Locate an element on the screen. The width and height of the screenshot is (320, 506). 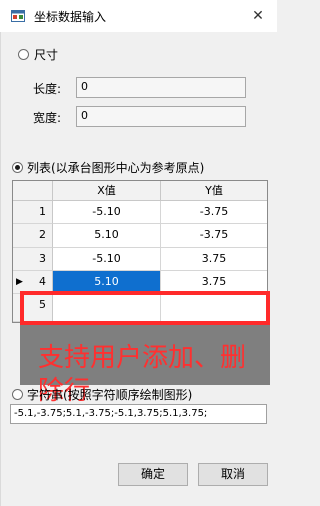
close-icon: ✕ is located at coordinates (258, 16).